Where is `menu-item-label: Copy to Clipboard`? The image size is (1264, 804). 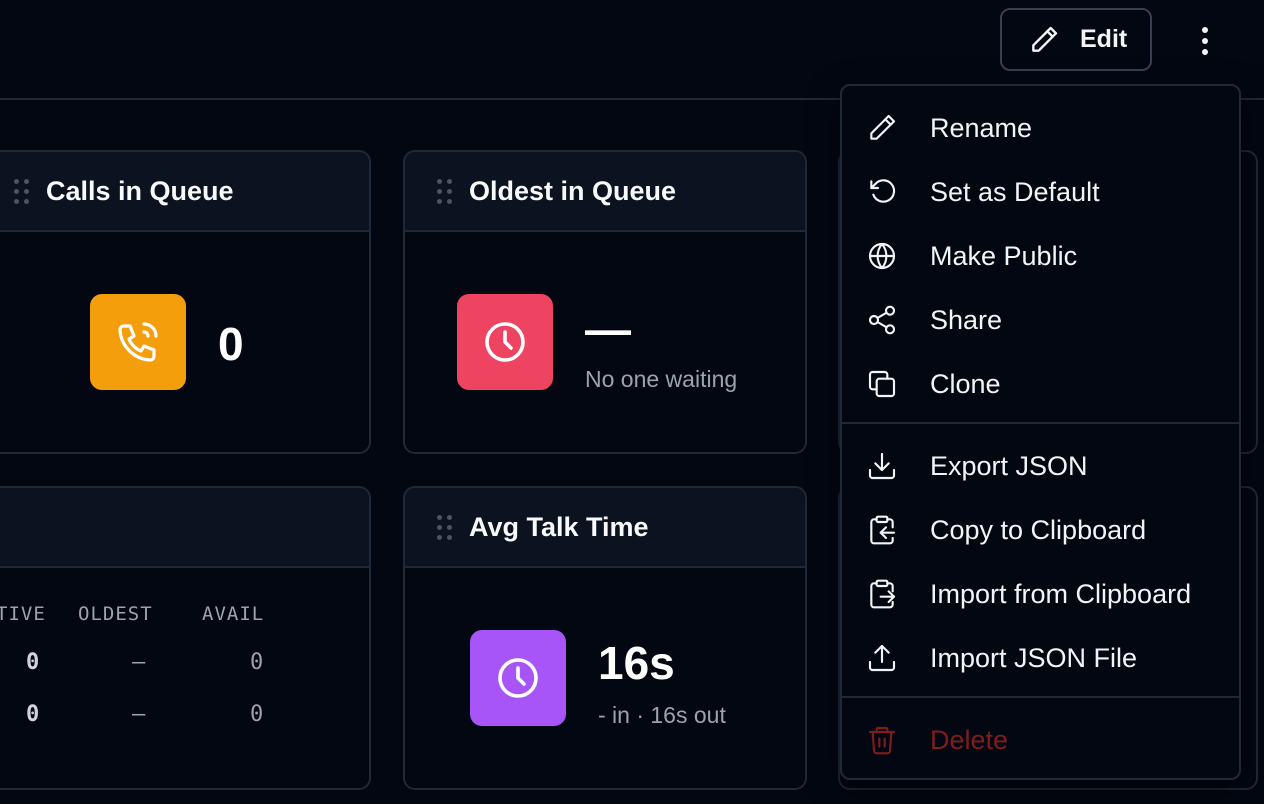
menu-item-label: Copy to Clipboard is located at coordinates (1038, 529).